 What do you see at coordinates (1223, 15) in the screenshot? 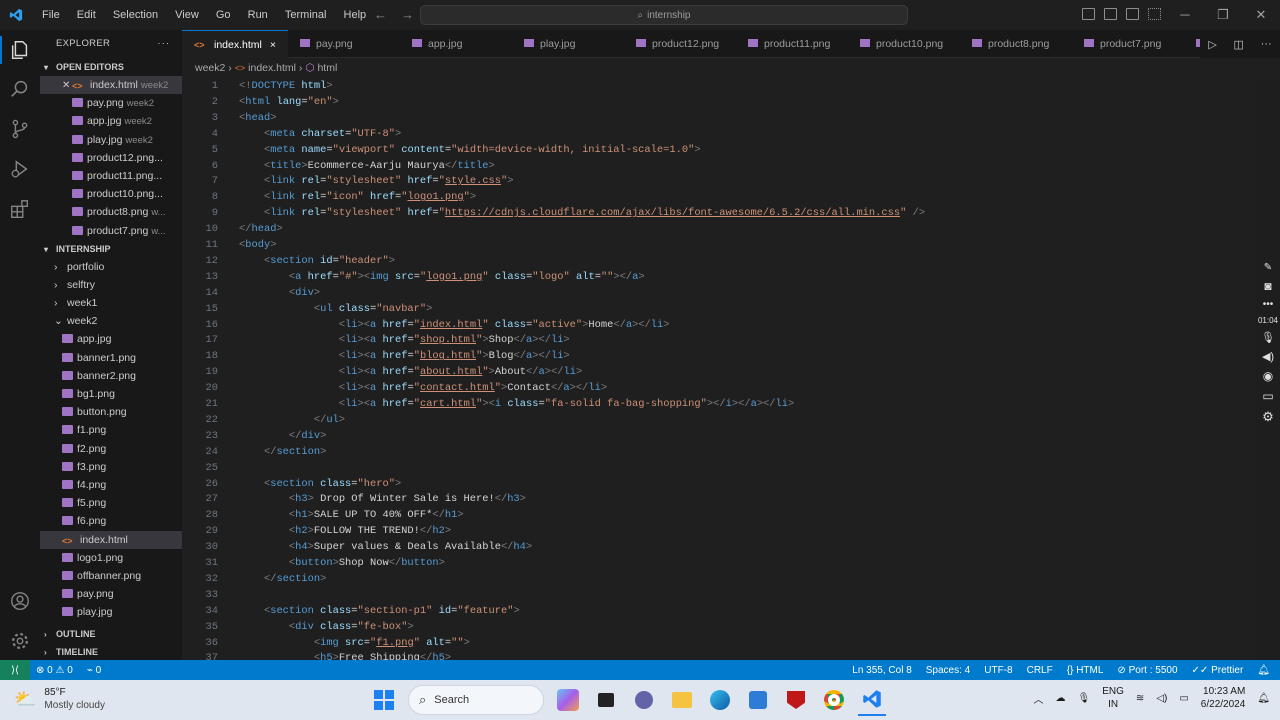
I see `restore-icon: ❐` at bounding box center [1223, 15].